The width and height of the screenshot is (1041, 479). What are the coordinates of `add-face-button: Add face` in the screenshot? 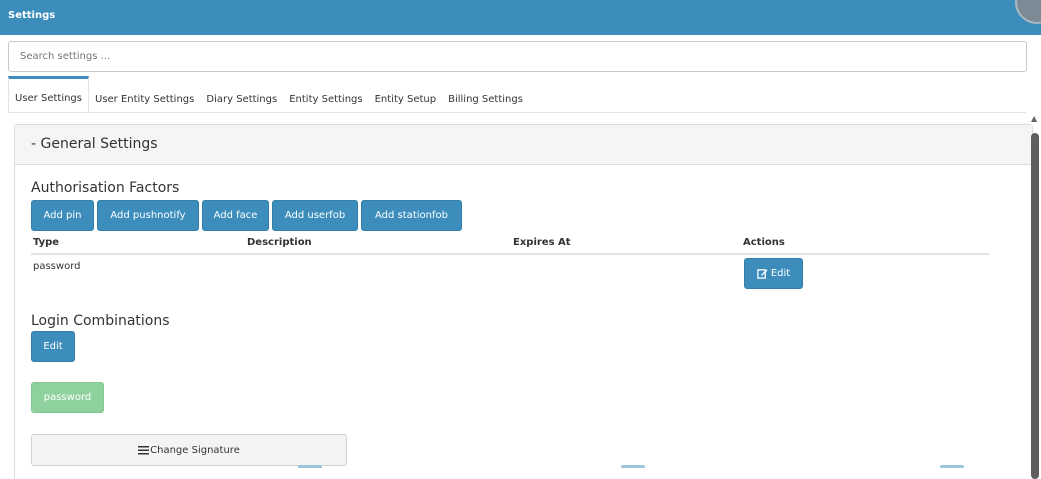 It's located at (235, 215).